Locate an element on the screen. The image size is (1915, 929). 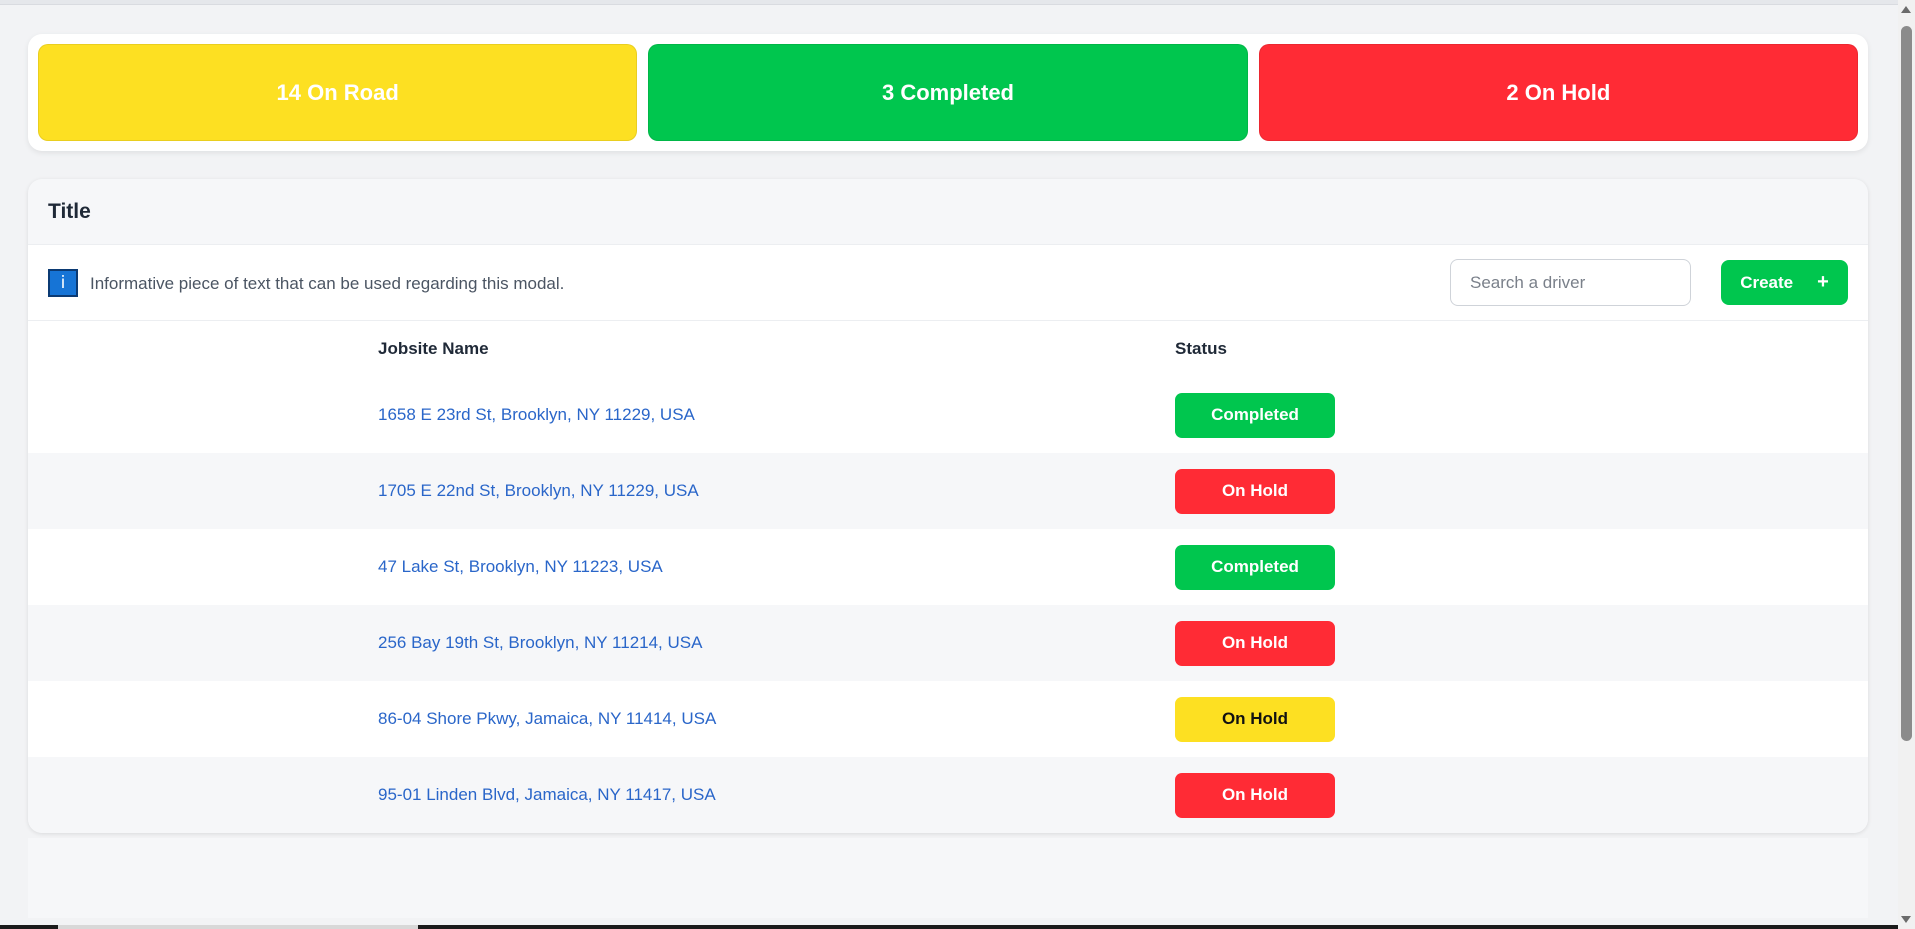
on-road-stat: 14 On Road is located at coordinates (338, 92).